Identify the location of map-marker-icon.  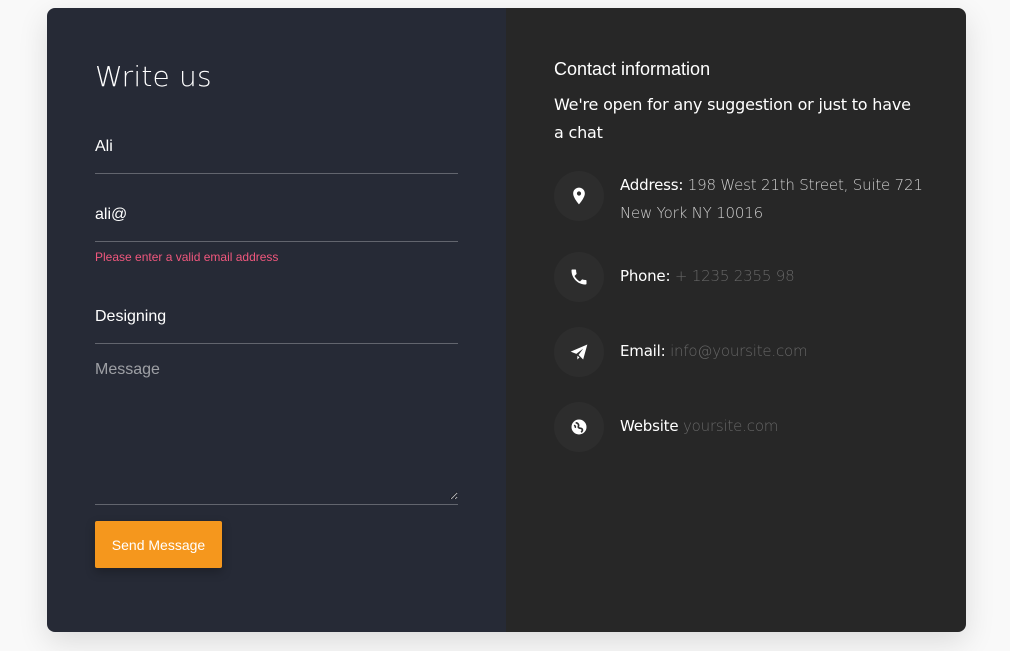
(579, 196).